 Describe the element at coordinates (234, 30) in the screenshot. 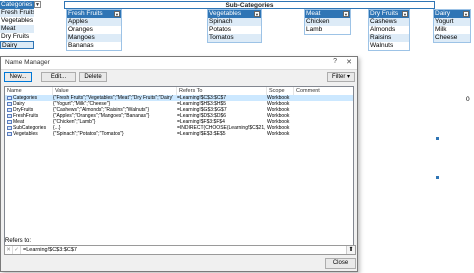

I see `list-item: Potatos` at that location.